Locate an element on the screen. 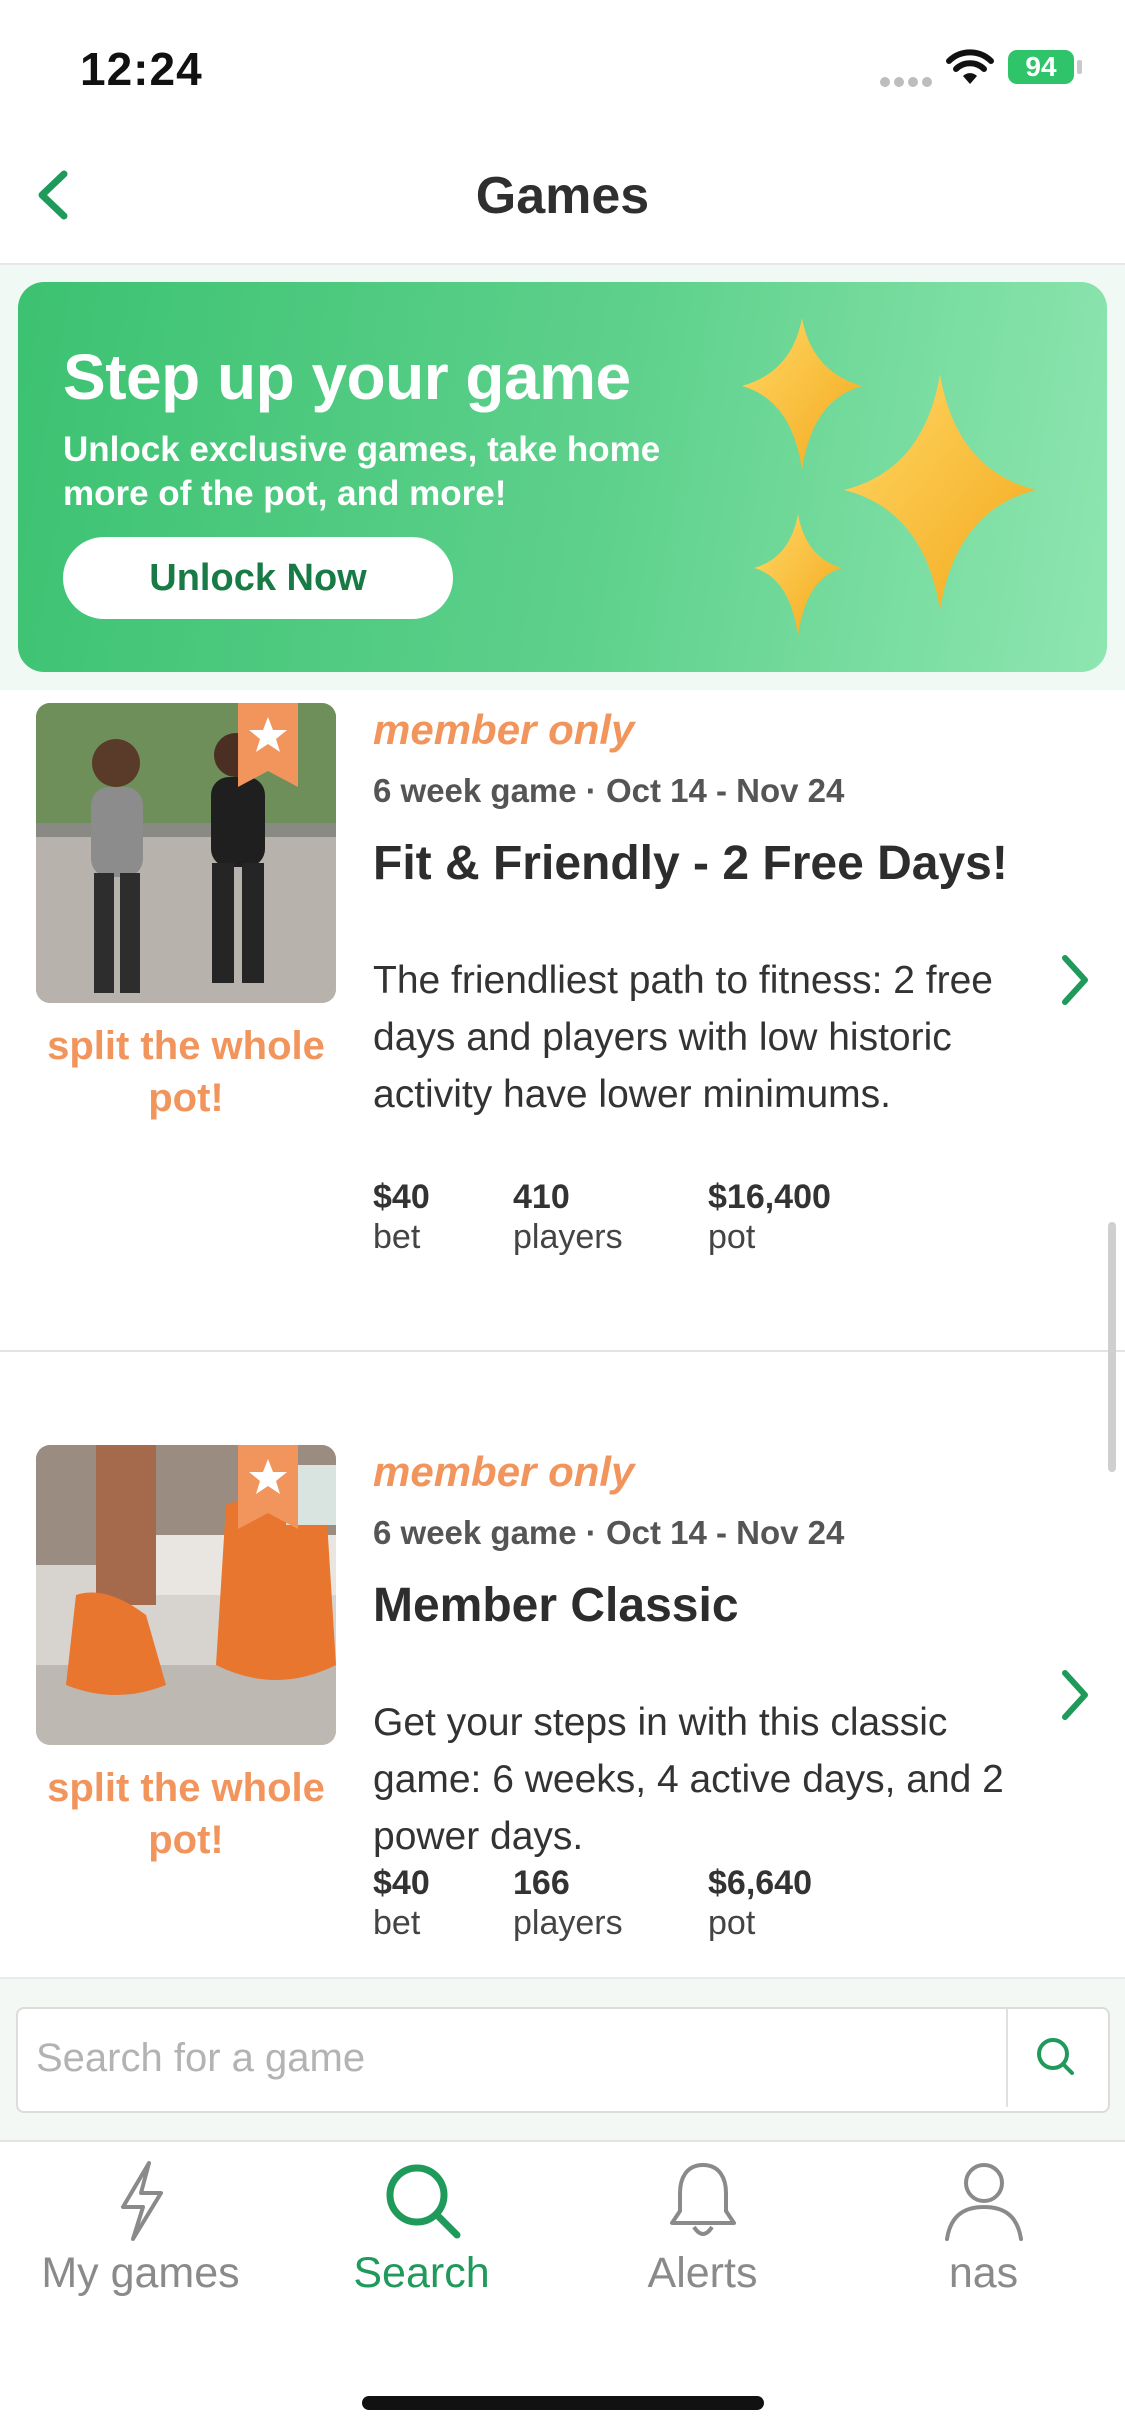 The height and width of the screenshot is (2436, 1125). battery-tip is located at coordinates (1079, 67).